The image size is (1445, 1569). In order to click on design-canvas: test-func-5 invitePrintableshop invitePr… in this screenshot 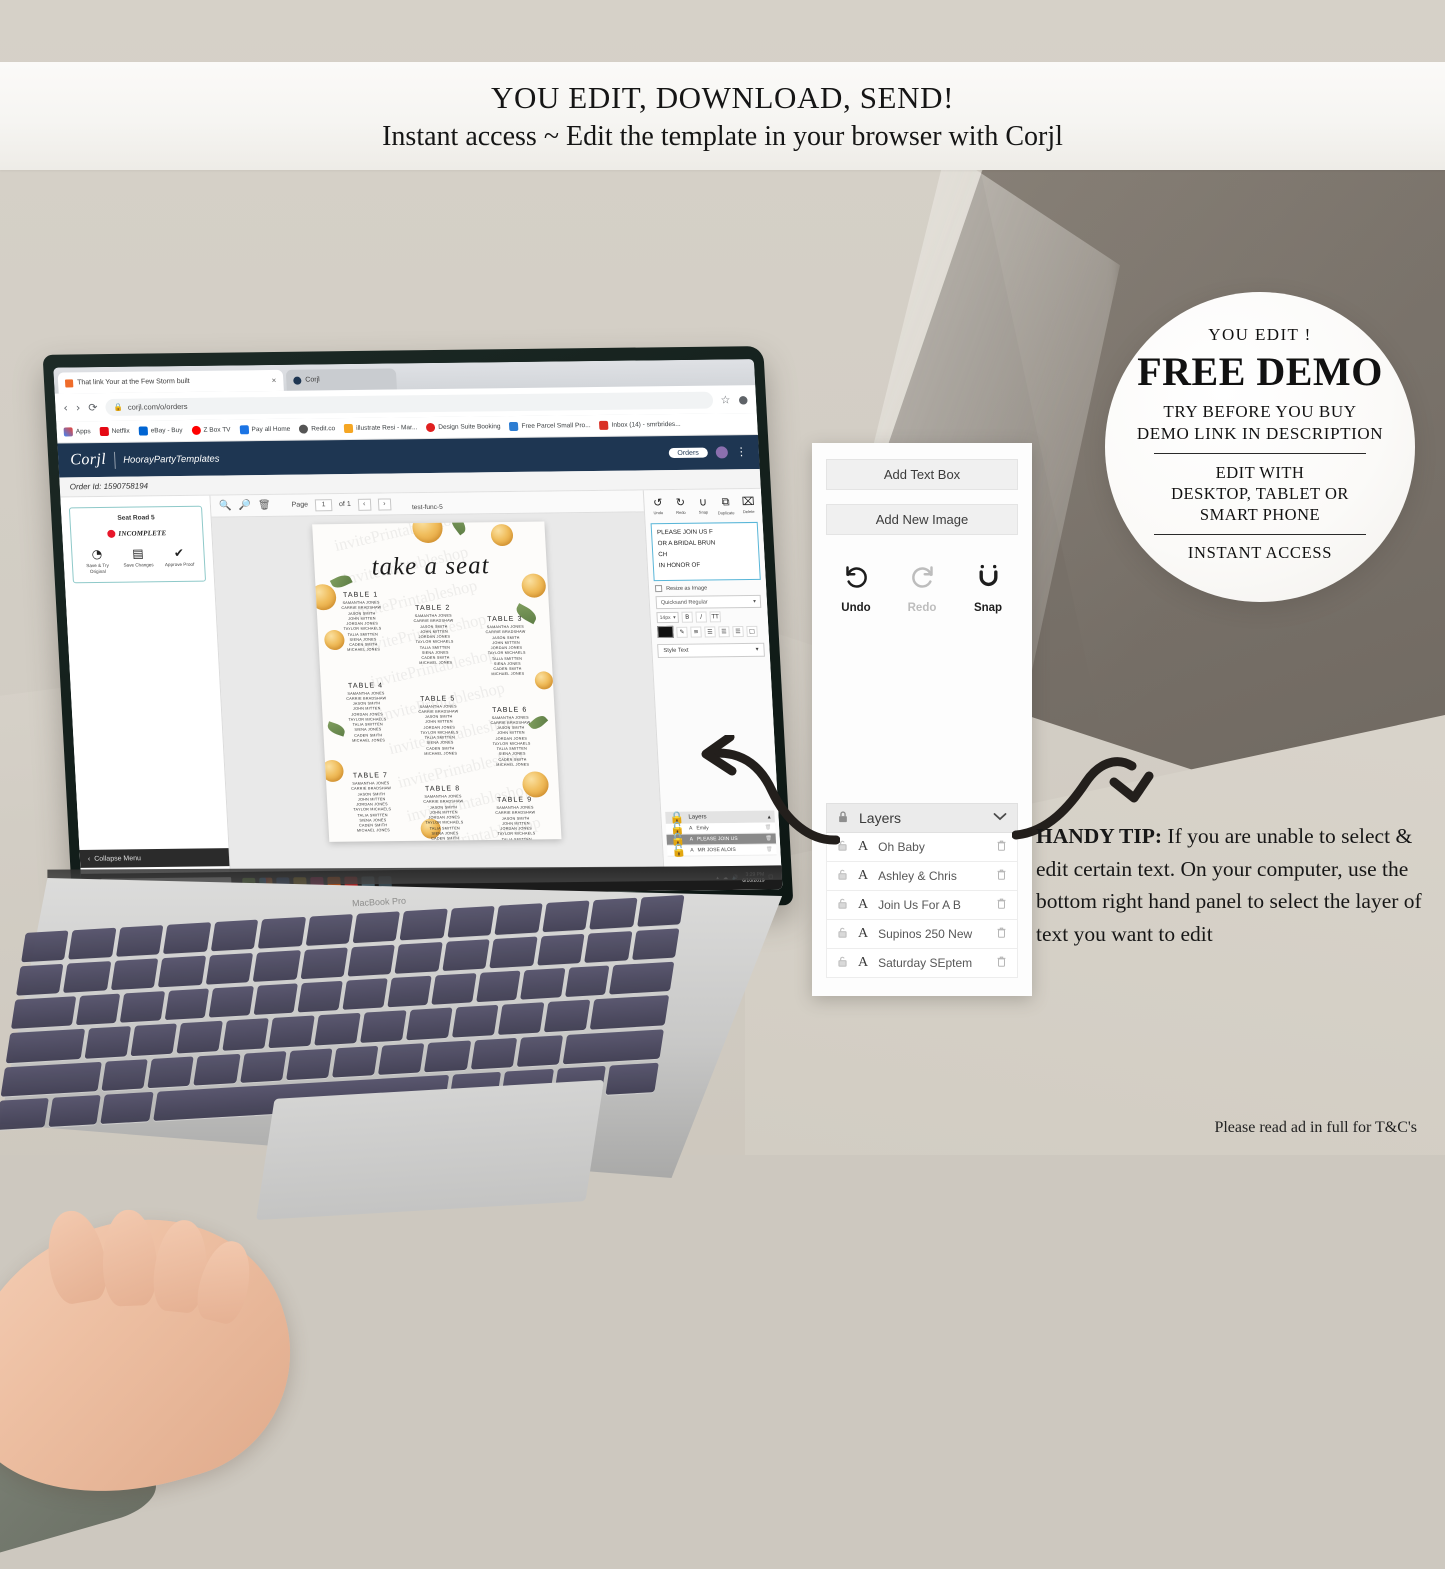, I will do `click(437, 673)`.